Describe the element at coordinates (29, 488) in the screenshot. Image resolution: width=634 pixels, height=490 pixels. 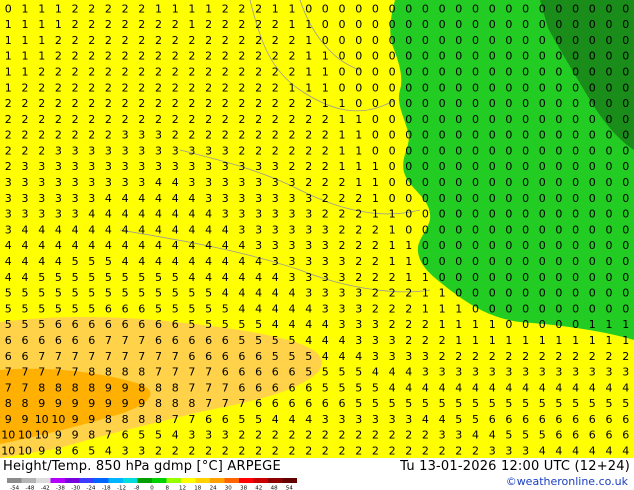
I see `legend-tick-label: -48` at that location.